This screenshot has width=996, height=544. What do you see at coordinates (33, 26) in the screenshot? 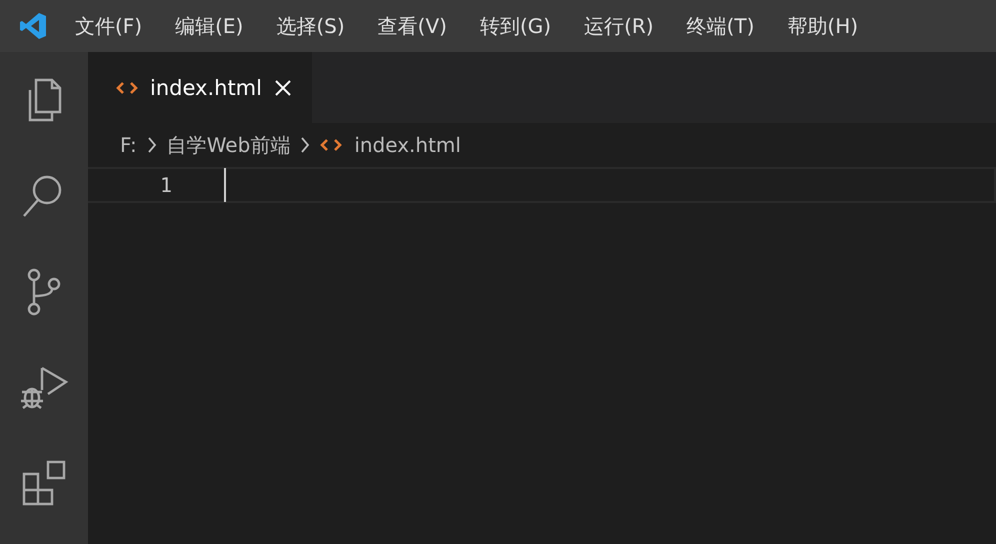
I see `app-logo-icon` at bounding box center [33, 26].